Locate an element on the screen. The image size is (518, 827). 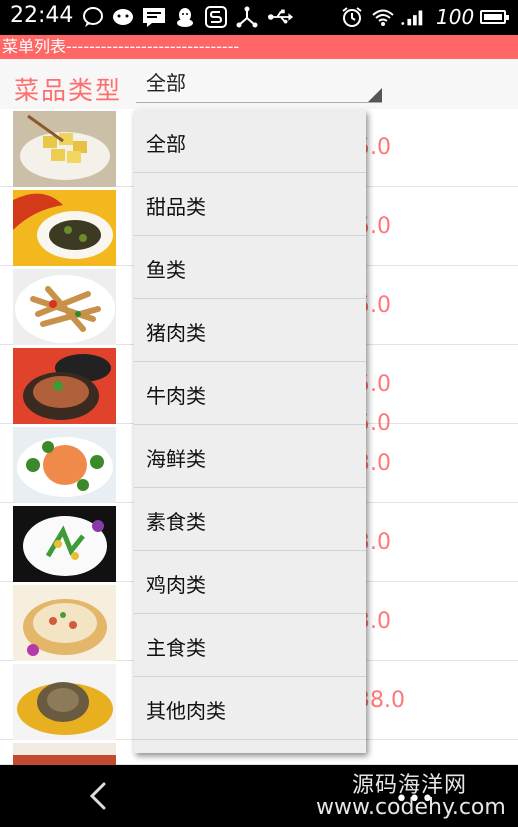
dropdown-option: 主食类 is located at coordinates (250, 645).